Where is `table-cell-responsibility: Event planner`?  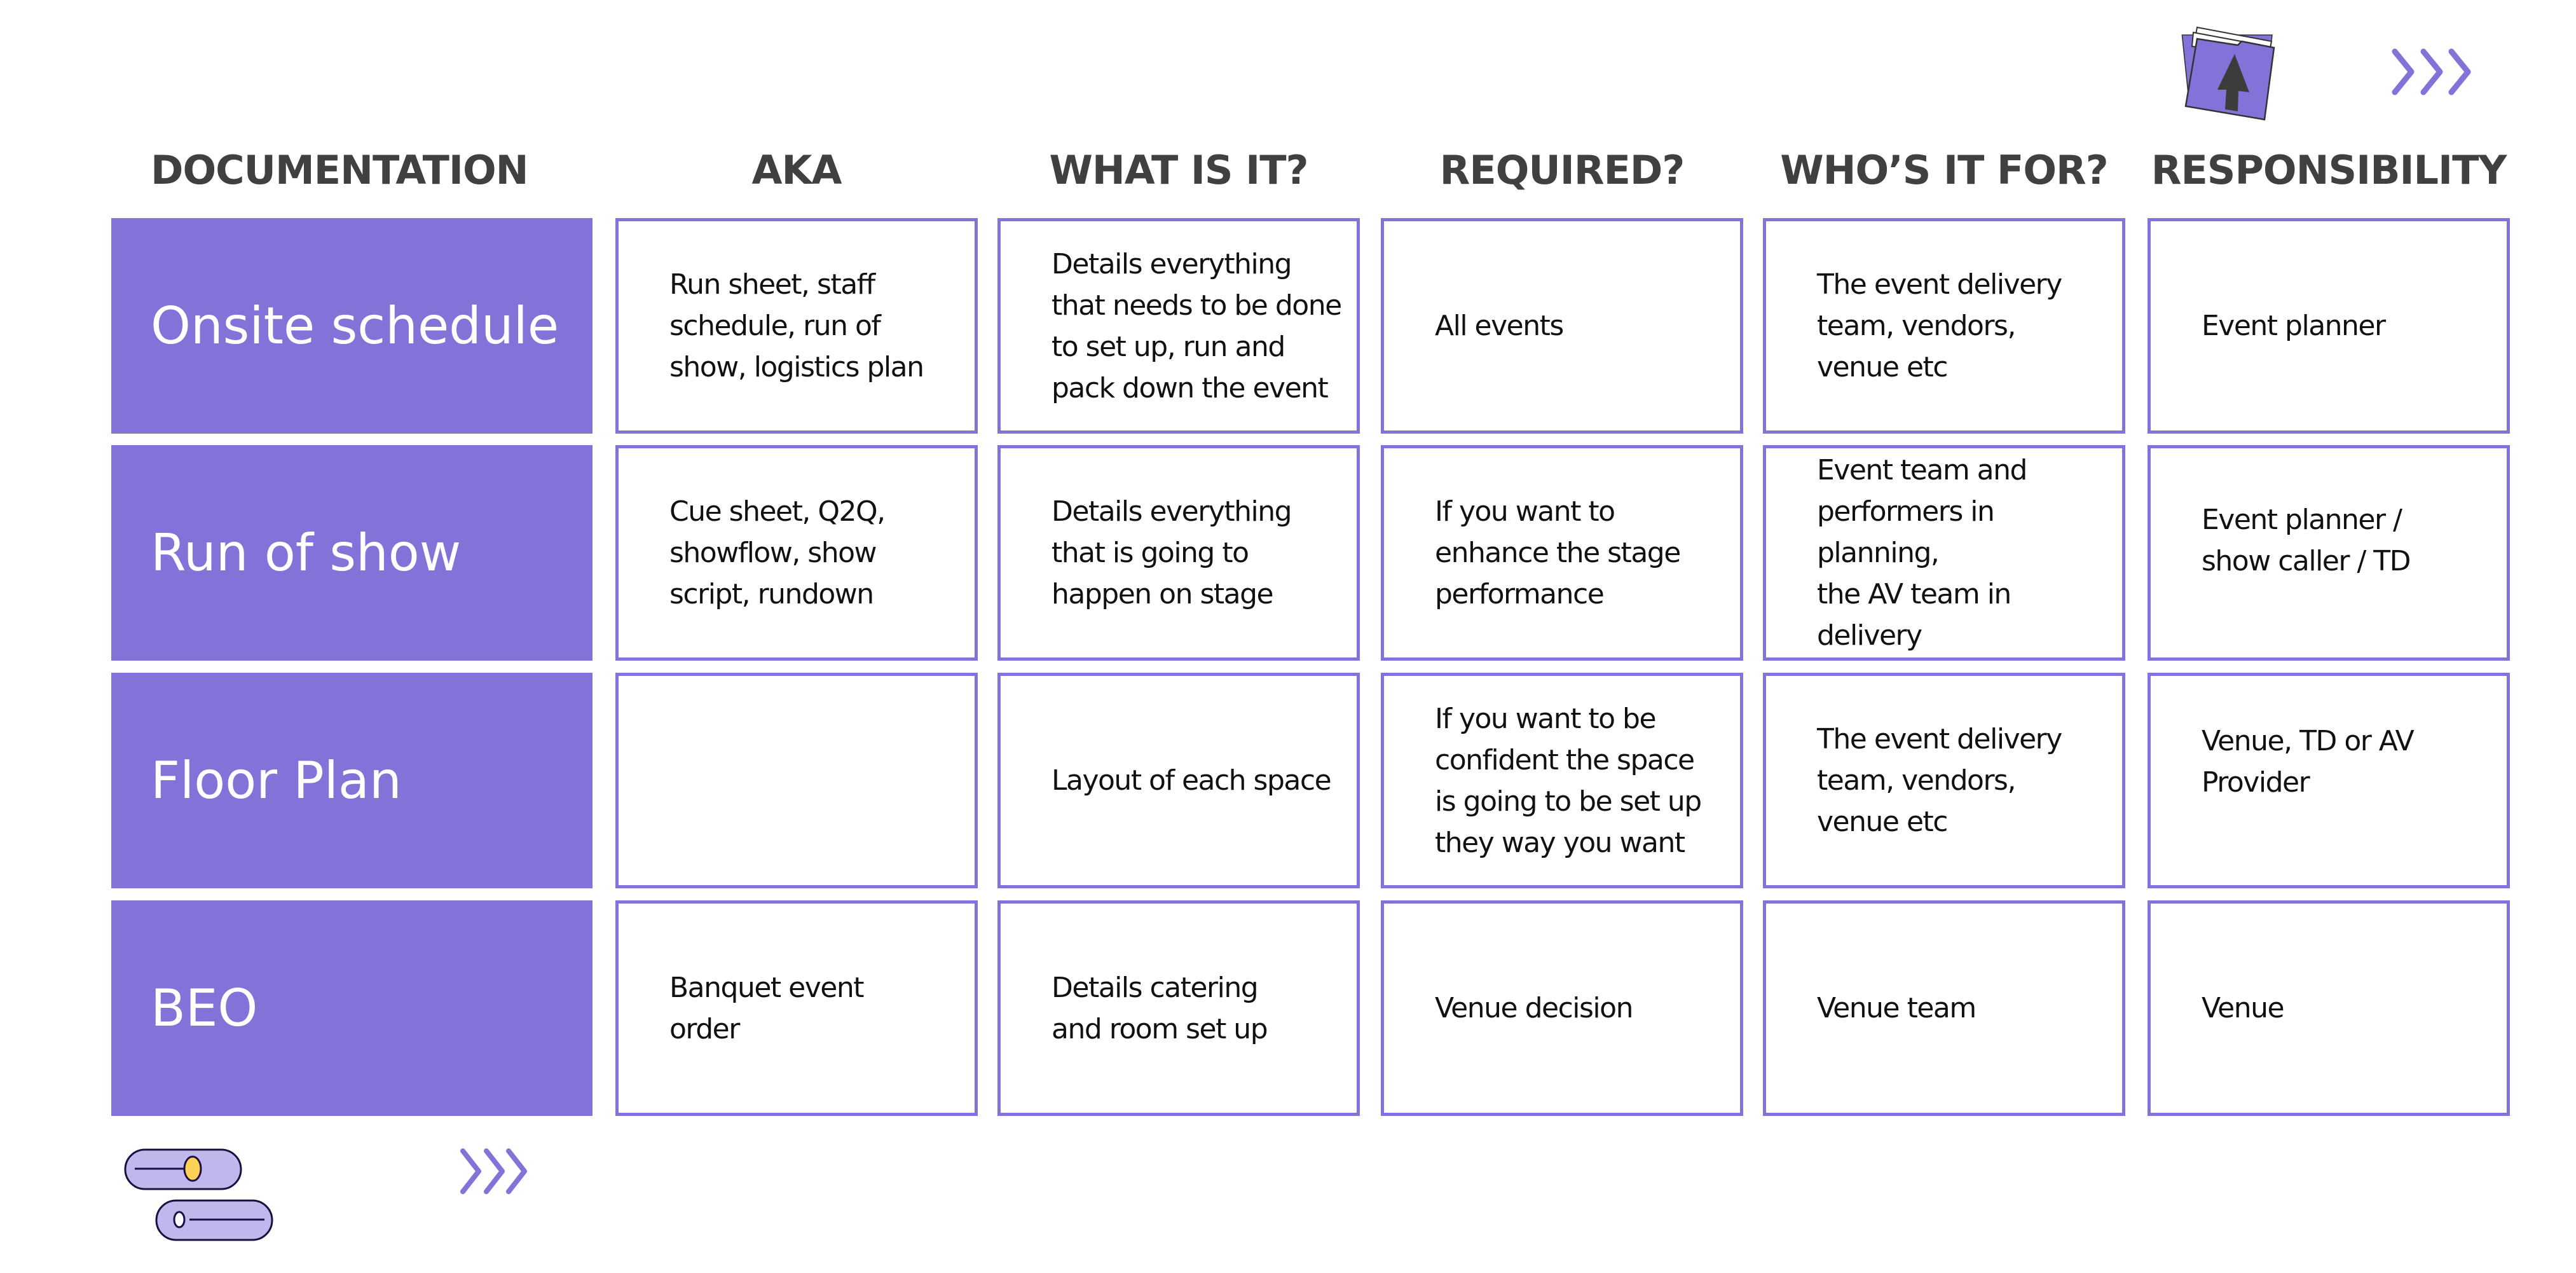 table-cell-responsibility: Event planner is located at coordinates (2329, 326).